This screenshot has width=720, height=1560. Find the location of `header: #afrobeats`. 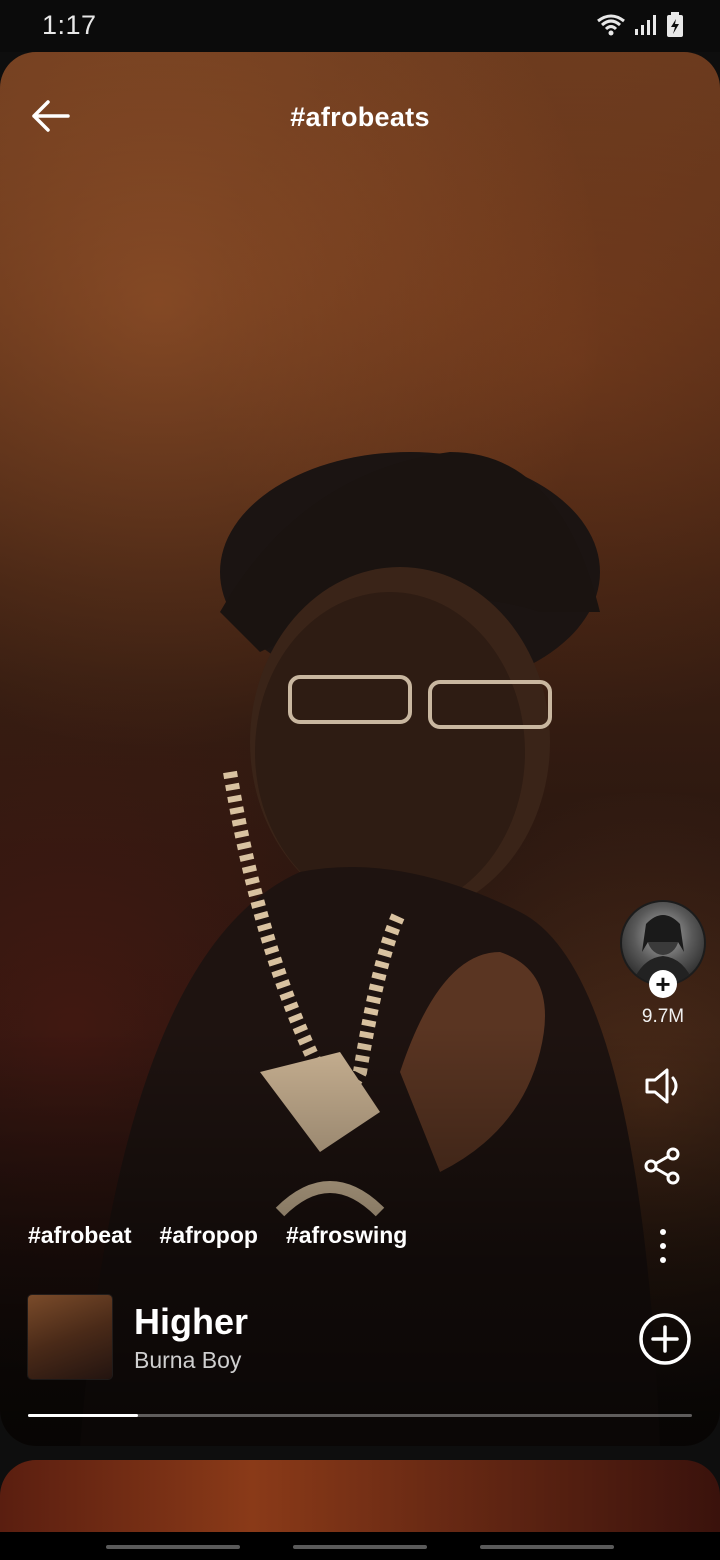

header: #afrobeats is located at coordinates (360, 117).